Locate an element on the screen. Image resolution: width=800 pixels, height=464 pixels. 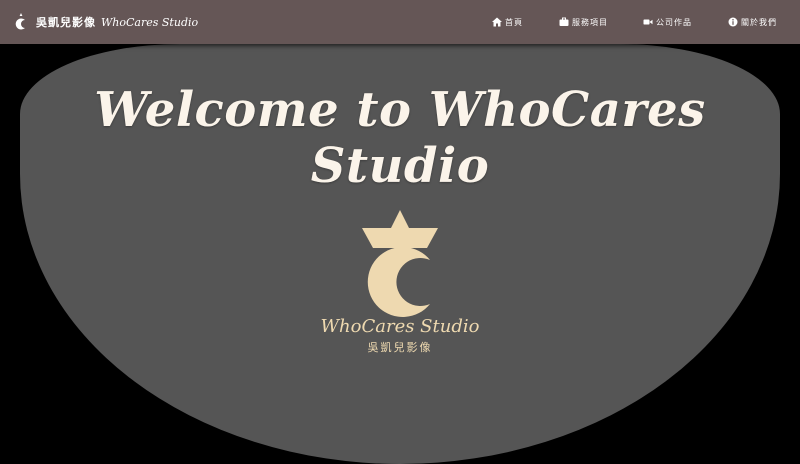
nav-item-about: 關於我們 is located at coordinates (752, 22).